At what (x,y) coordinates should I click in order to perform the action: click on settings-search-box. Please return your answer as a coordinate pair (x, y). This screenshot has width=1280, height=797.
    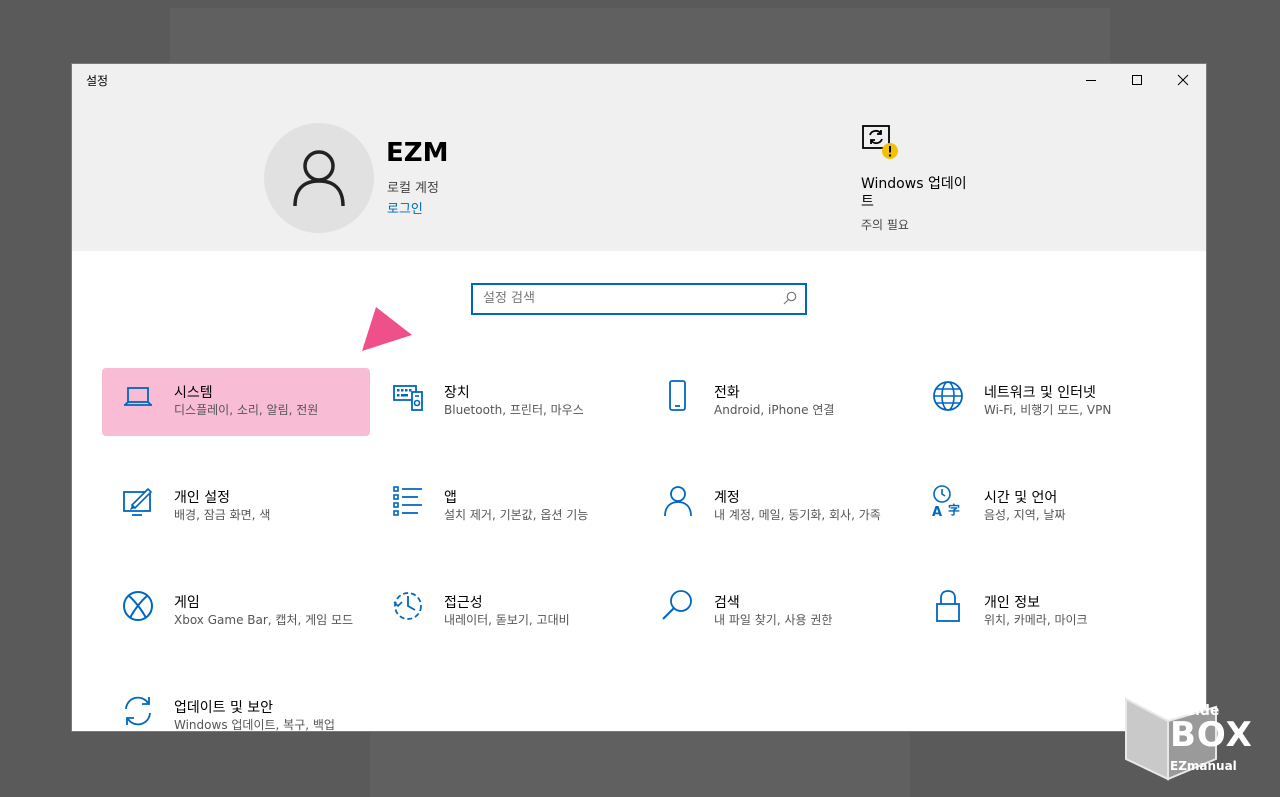
    Looking at the image, I should click on (639, 299).